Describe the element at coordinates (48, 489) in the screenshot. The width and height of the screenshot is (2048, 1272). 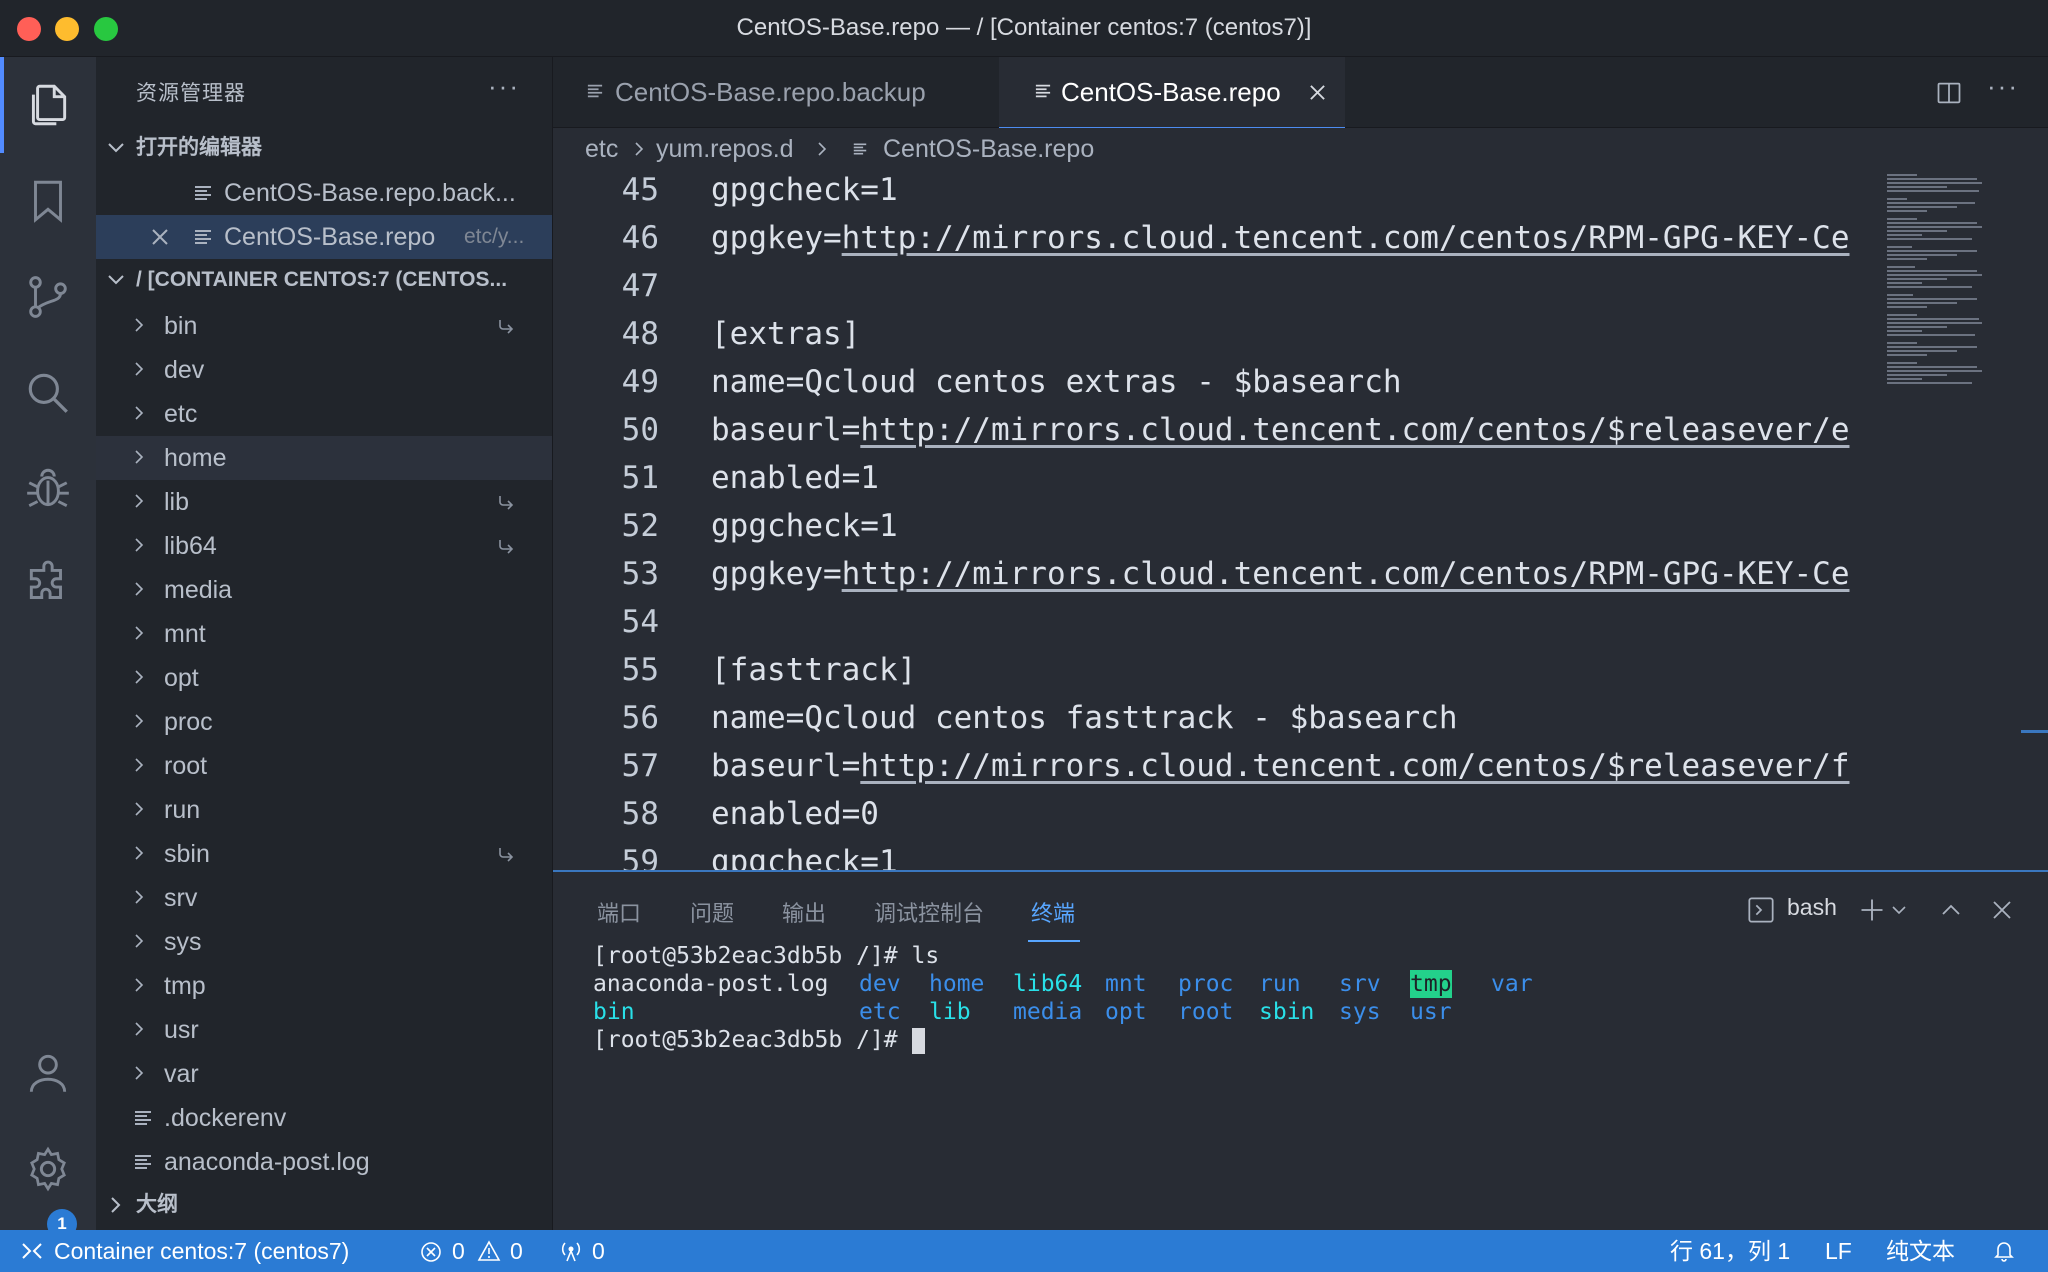
I see `debug-button` at that location.